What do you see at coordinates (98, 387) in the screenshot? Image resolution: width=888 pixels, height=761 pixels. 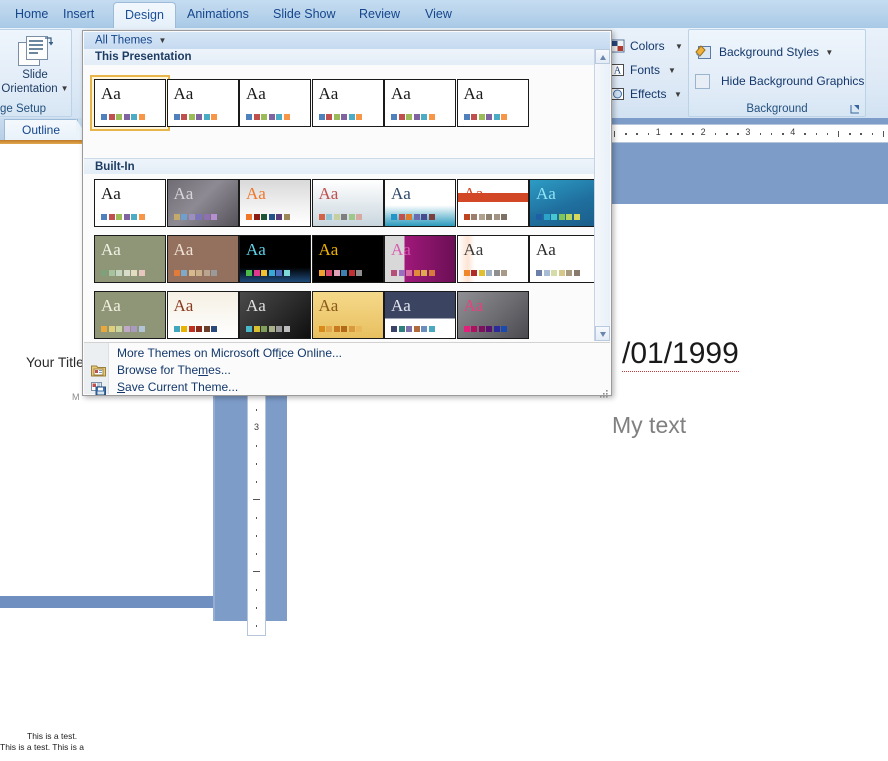 I see `save-theme-icon` at bounding box center [98, 387].